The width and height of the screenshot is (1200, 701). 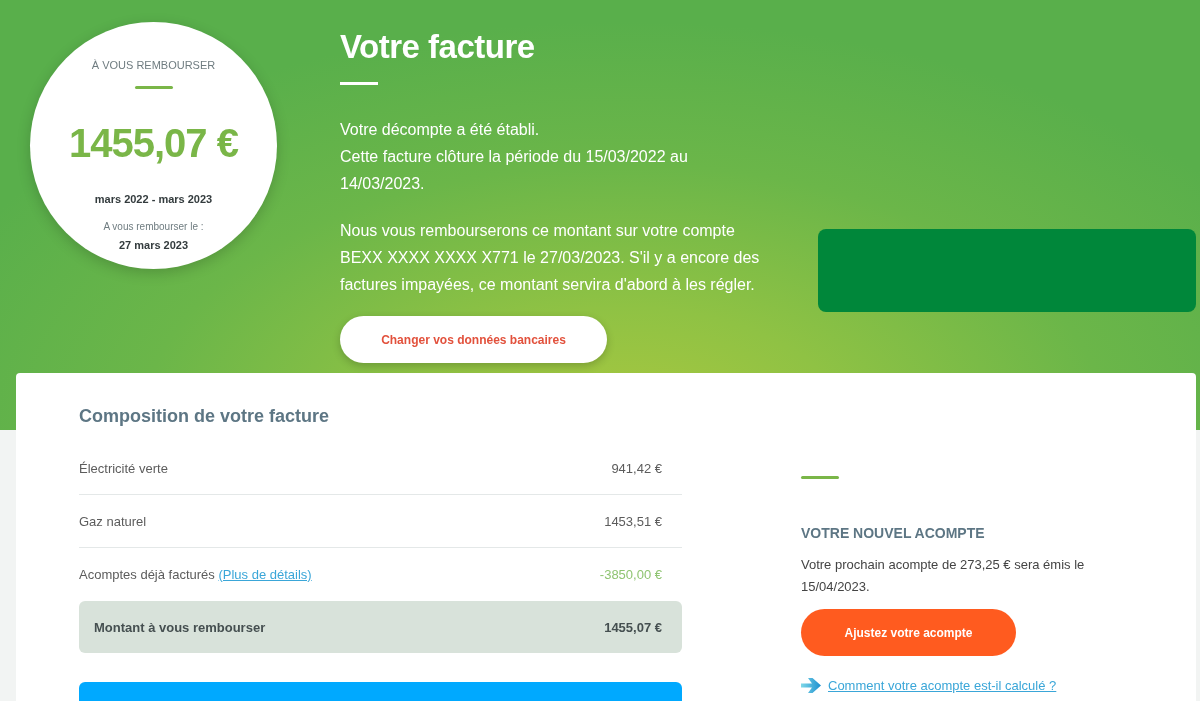 What do you see at coordinates (153, 199) in the screenshot?
I see `billing-period: mars 2022 - mars 2023` at bounding box center [153, 199].